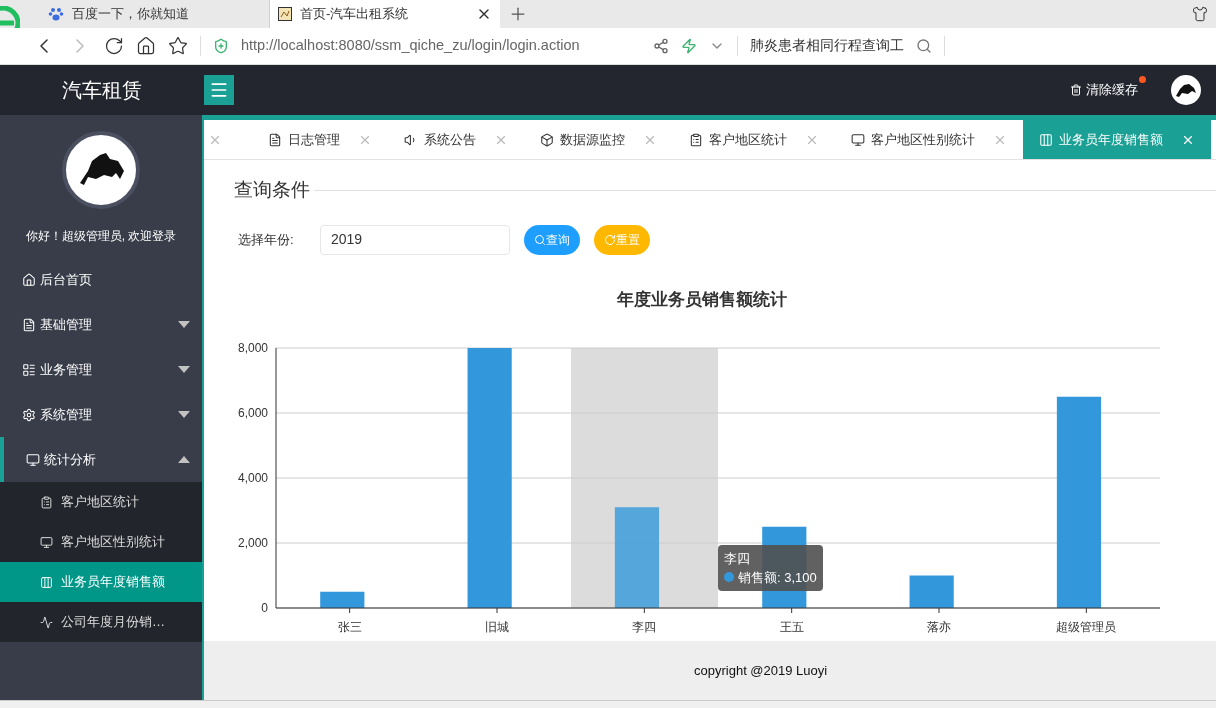  Describe the element at coordinates (113, 542) in the screenshot. I see `submenu-label: 客户地区性别统计` at that location.